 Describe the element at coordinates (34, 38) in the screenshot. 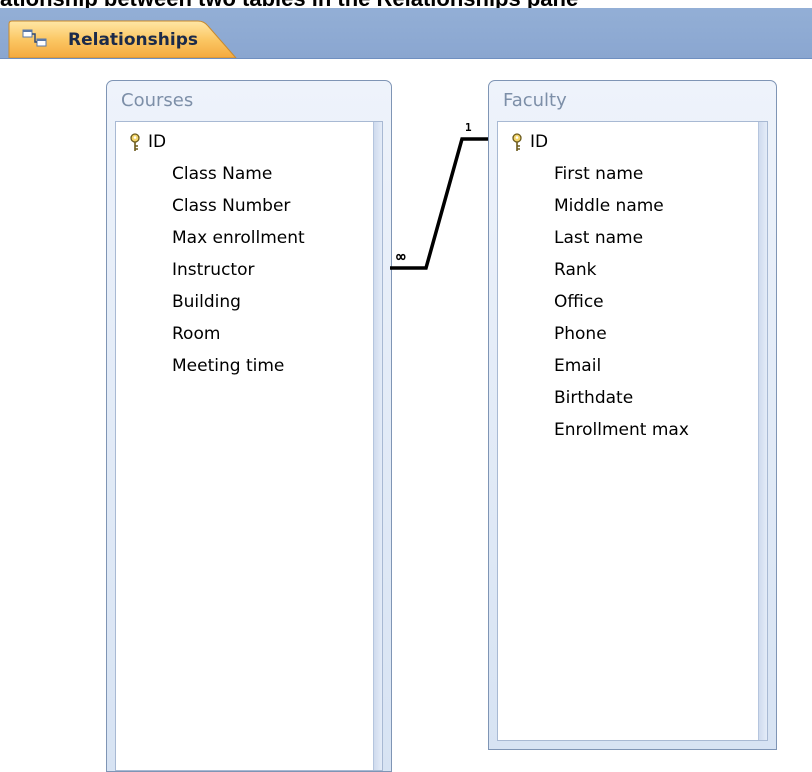

I see `relationships-icon` at that location.